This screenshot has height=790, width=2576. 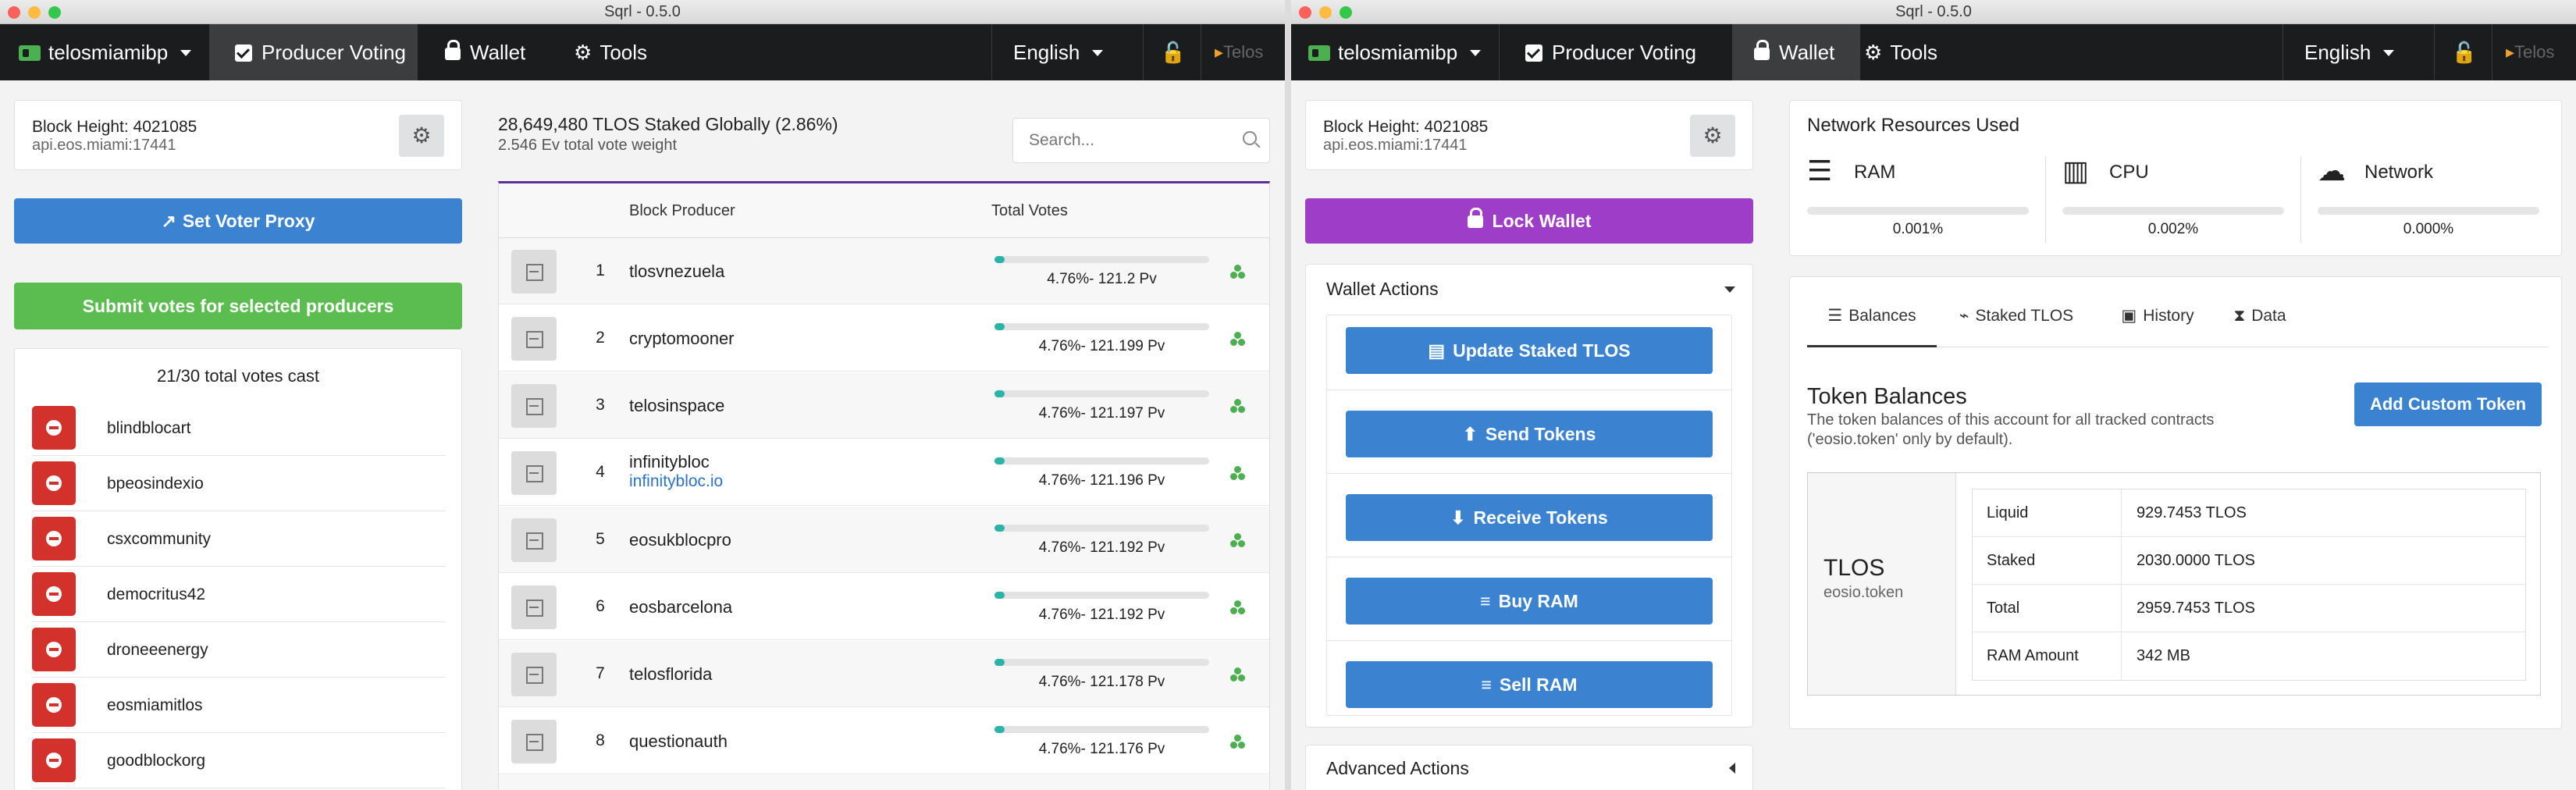 I want to click on tab-wallet-label: Wallet, so click(x=498, y=52).